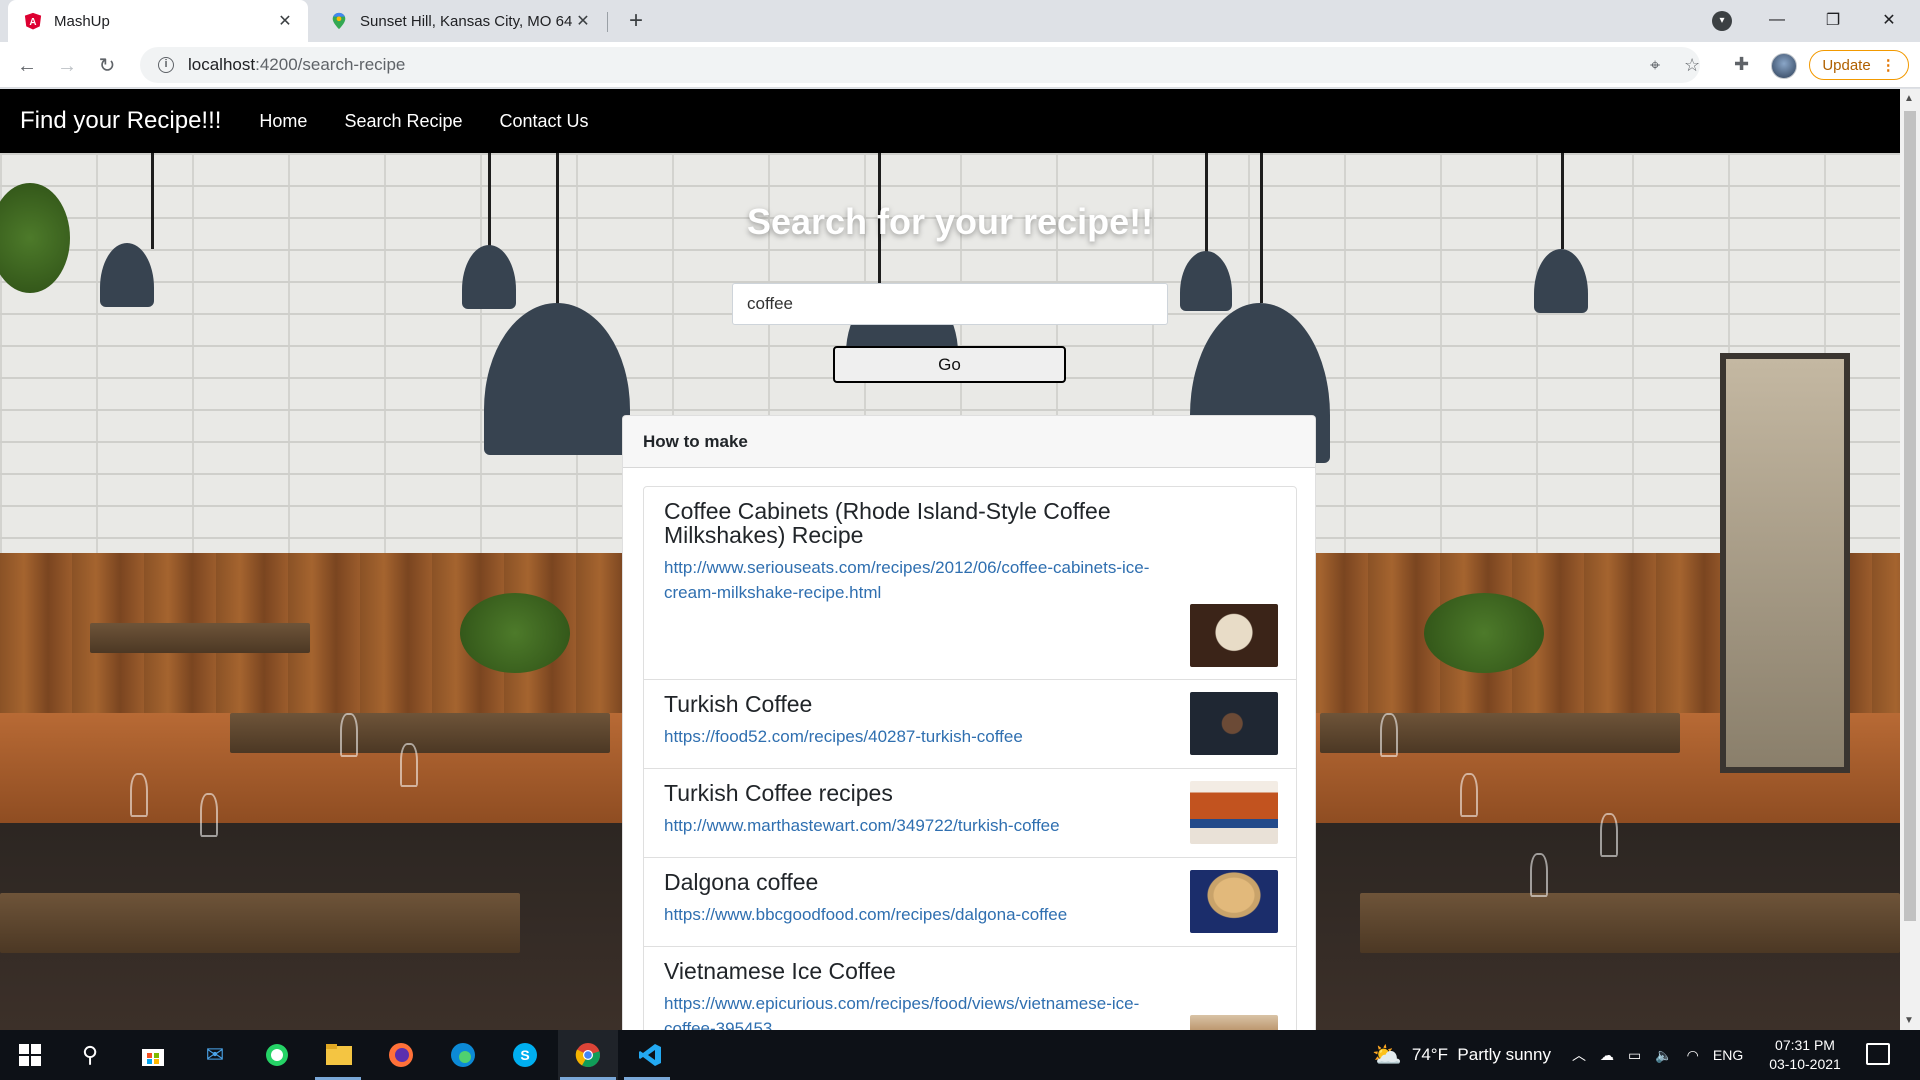  Describe the element at coordinates (1722, 21) in the screenshot. I see `tab-search-icon: ▾` at that location.